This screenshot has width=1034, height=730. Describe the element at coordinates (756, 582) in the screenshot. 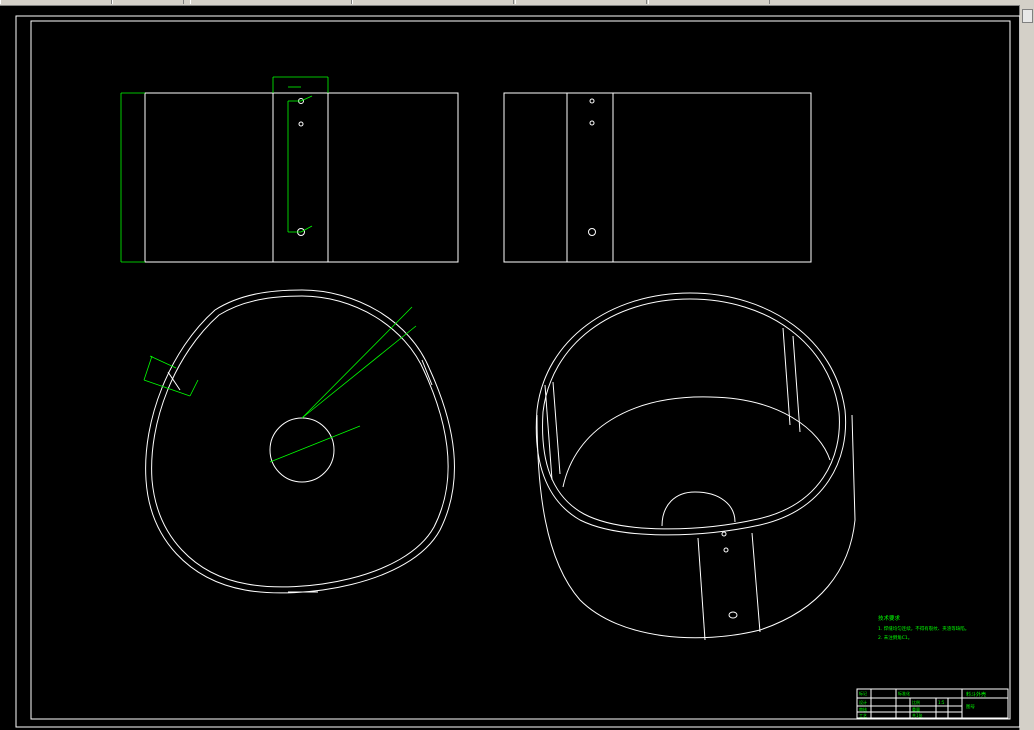

I see `iso-strip-right` at that location.